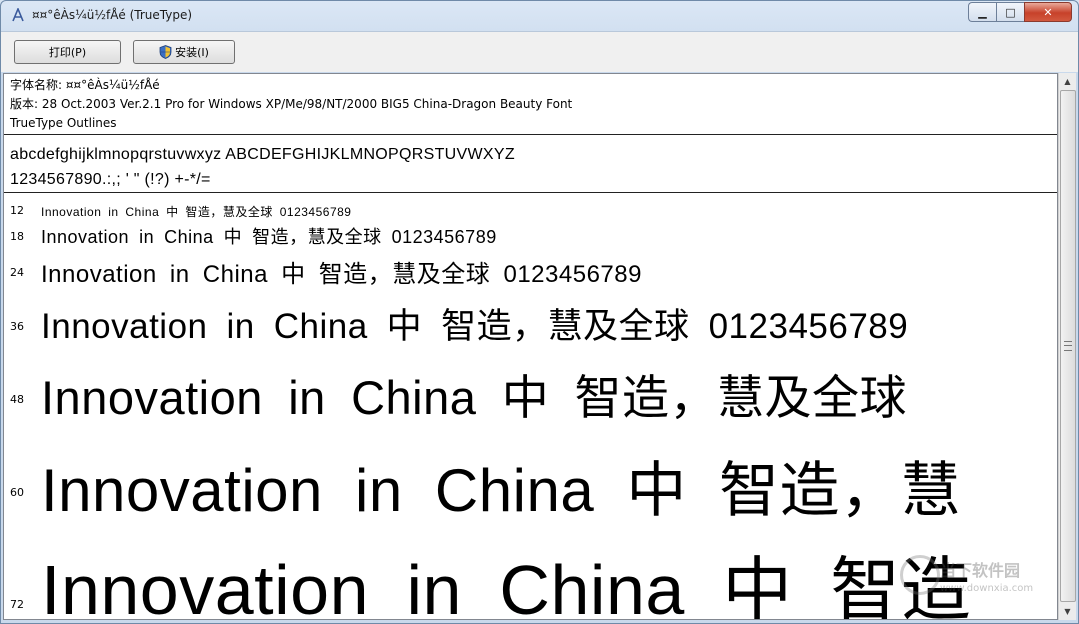 This screenshot has width=1079, height=624. What do you see at coordinates (192, 52) in the screenshot?
I see `install-button-label: 安装(I)` at bounding box center [192, 52].